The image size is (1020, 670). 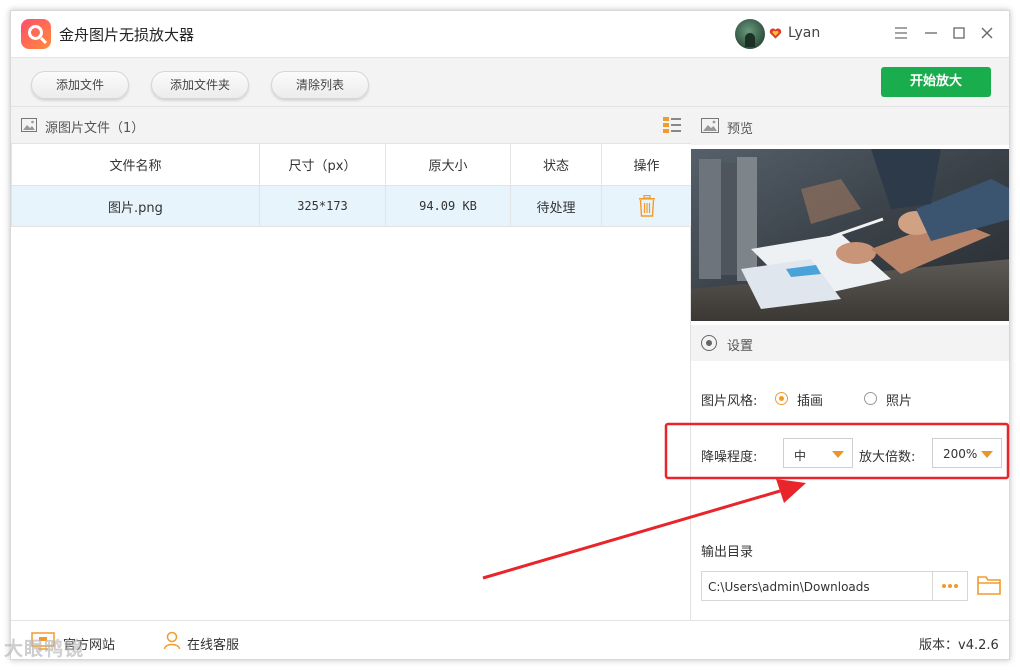 What do you see at coordinates (899, 399) in the screenshot?
I see `style-option-photo: 照片` at bounding box center [899, 399].